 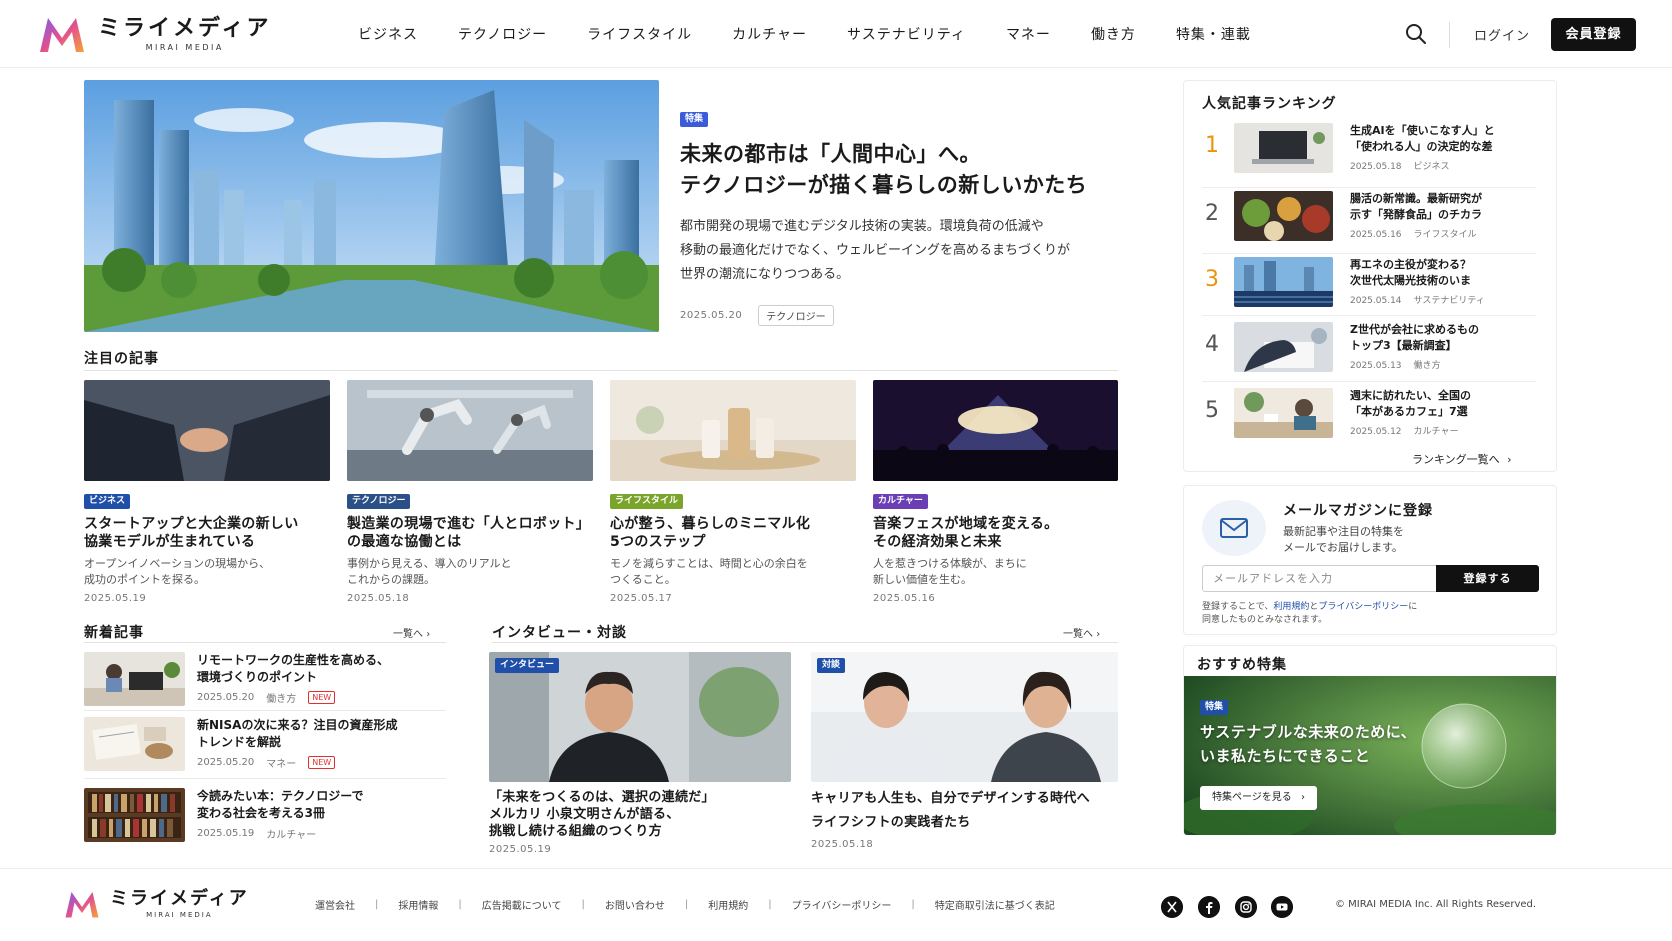 What do you see at coordinates (1416, 206) in the screenshot?
I see `rank-title: 腸活の新常識。最新研究が 示す「発酵食品」のチカラ` at bounding box center [1416, 206].